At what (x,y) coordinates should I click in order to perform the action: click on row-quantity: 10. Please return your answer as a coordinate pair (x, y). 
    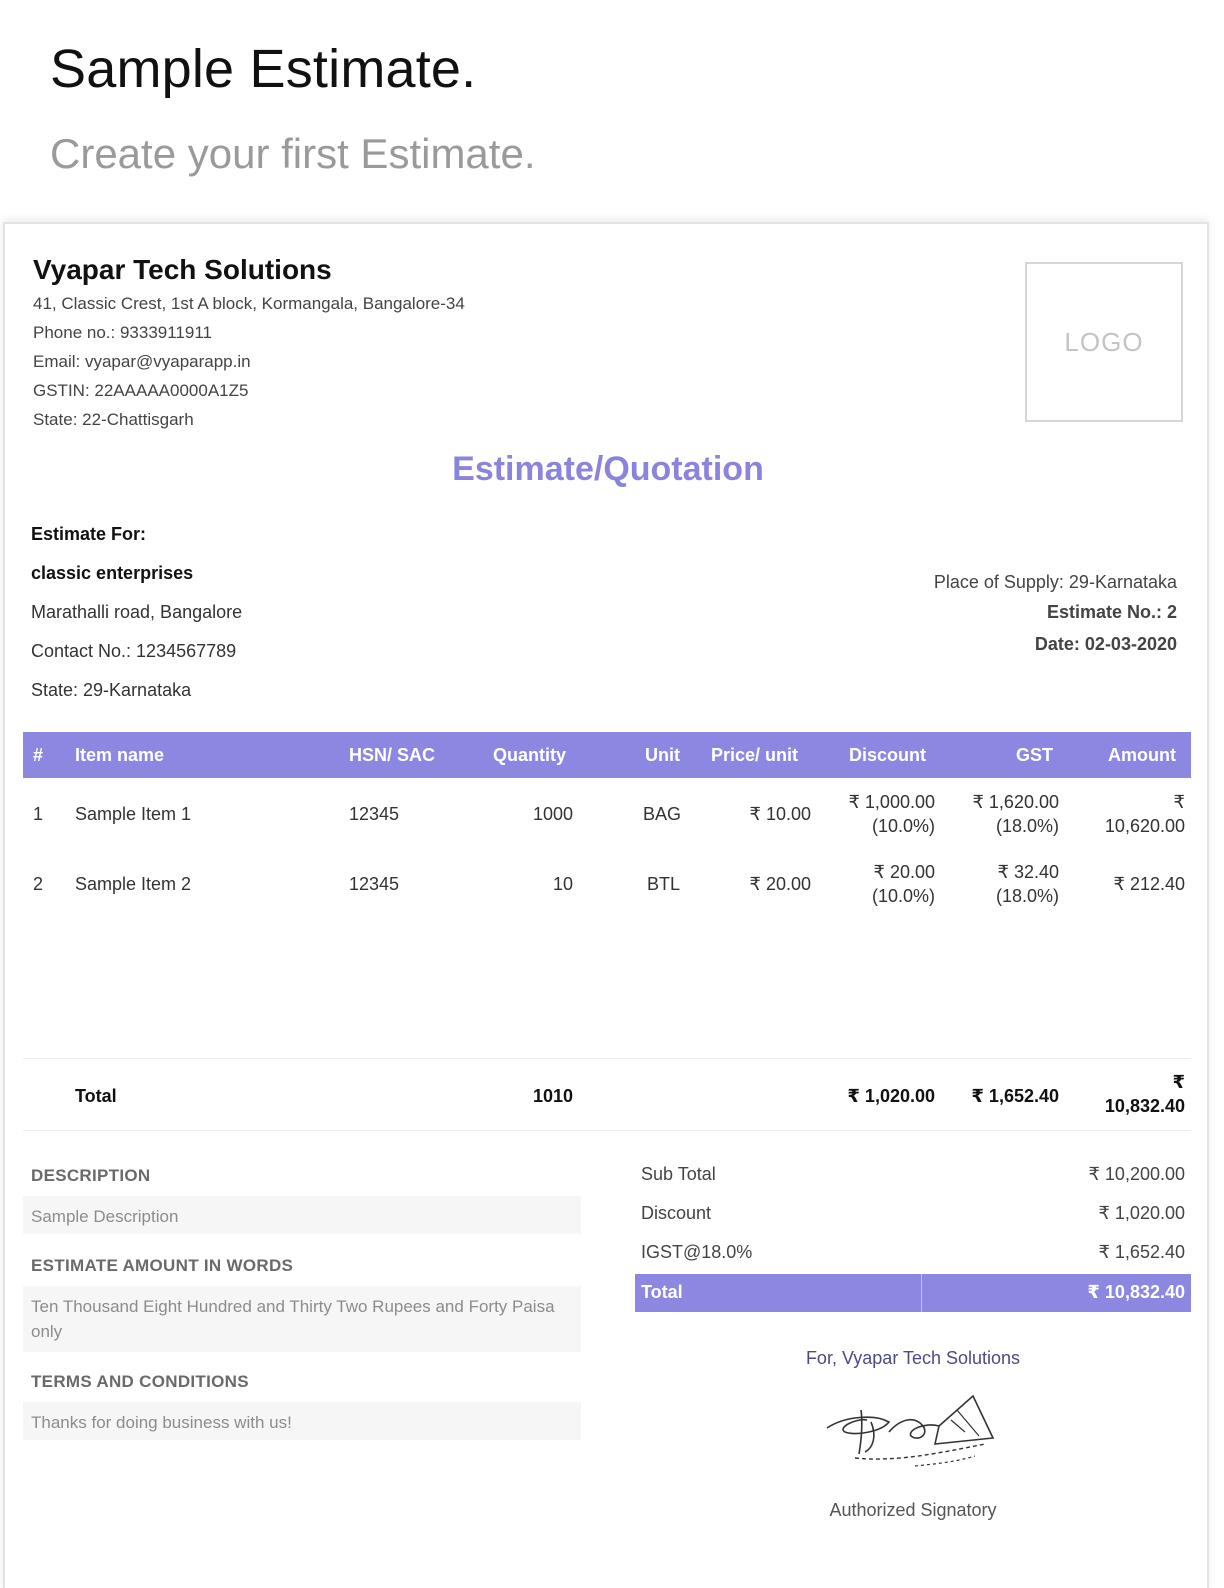
    Looking at the image, I should click on (562, 884).